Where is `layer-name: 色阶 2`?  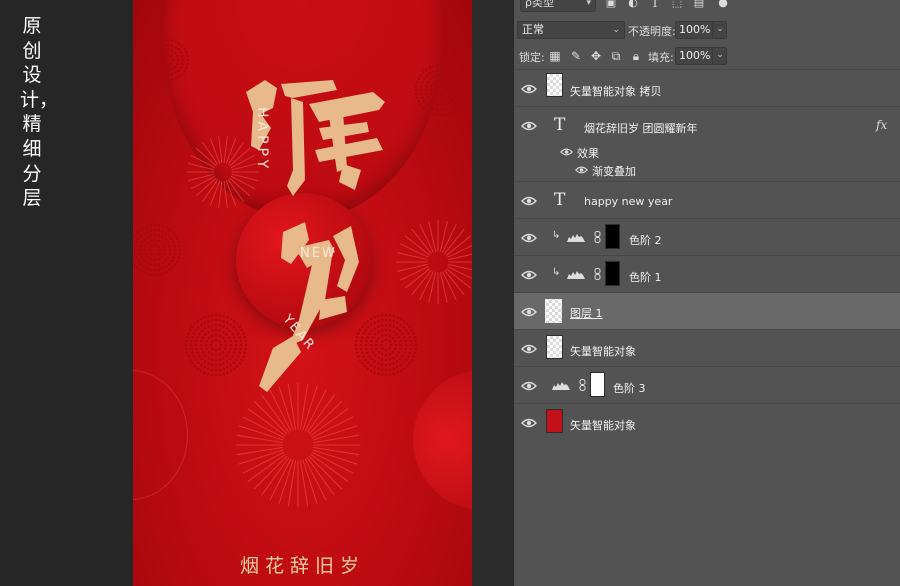
layer-name: 色阶 2 is located at coordinates (645, 240).